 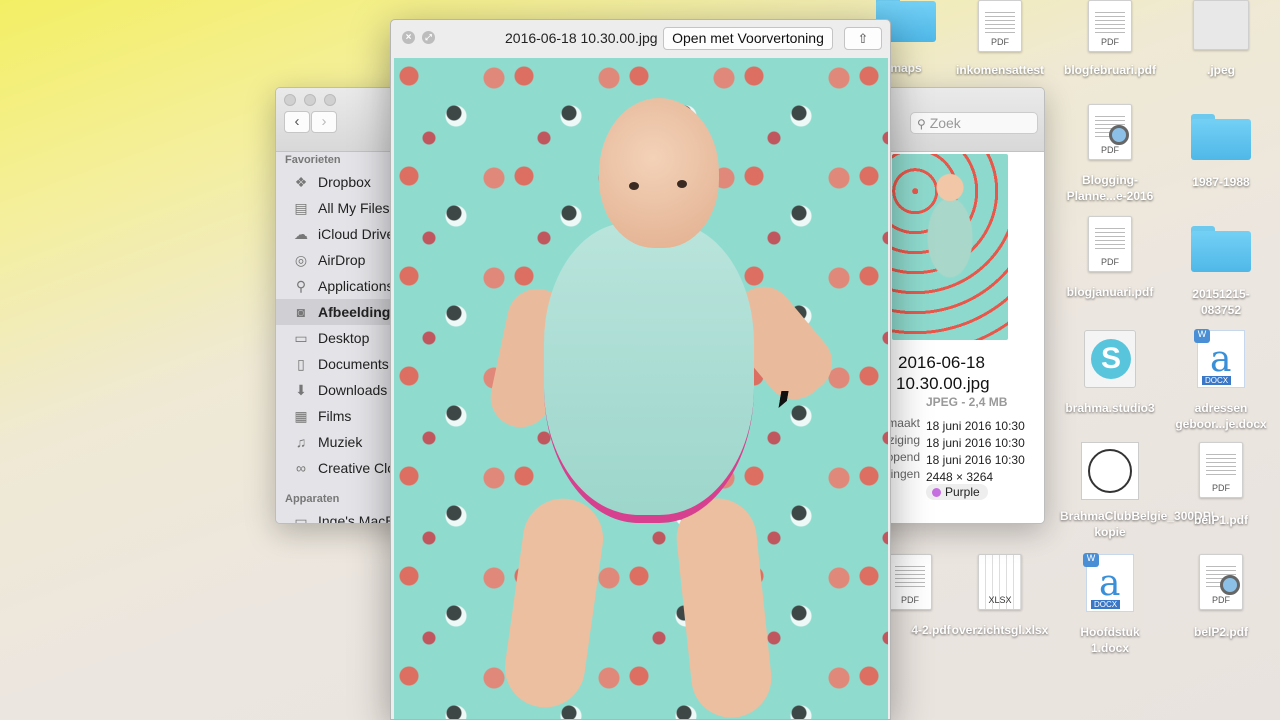 What do you see at coordinates (333, 182) in the screenshot?
I see `sidebar-item-dropbox: ❖ Dropbox` at bounding box center [333, 182].